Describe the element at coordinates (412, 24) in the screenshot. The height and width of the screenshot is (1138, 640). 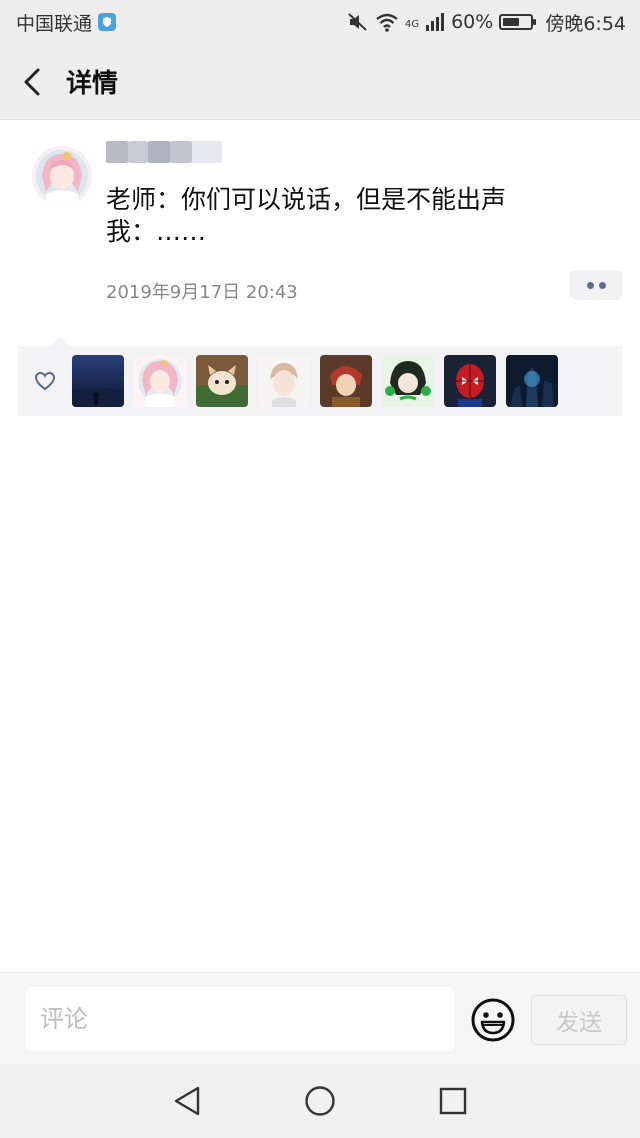
I see `network-type: 4G` at that location.